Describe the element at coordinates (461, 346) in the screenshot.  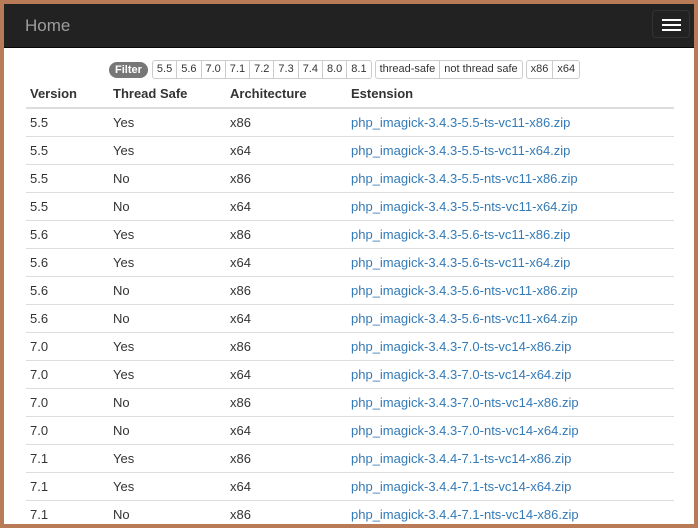
I see `download-link: php_imagick-3.4.3-7.0-ts-vc14-x86.zip` at that location.